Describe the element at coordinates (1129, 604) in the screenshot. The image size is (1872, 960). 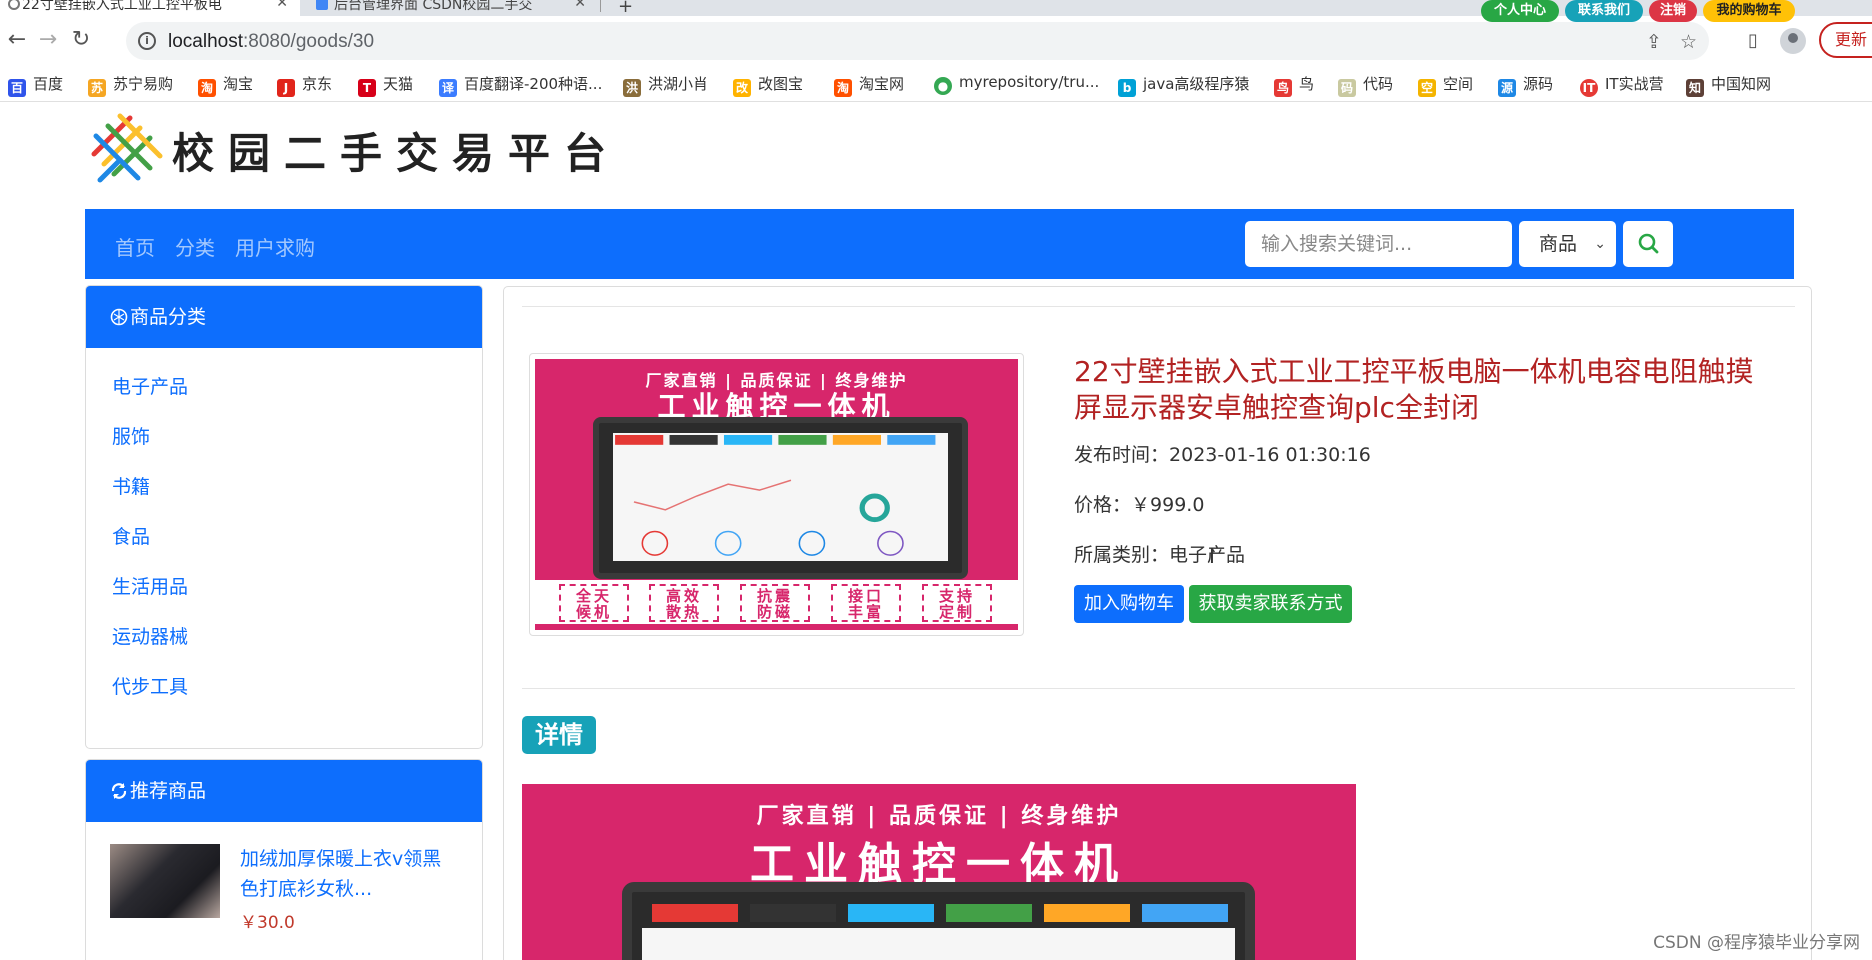
I see `add-to-cart-button: 加入购物车` at that location.